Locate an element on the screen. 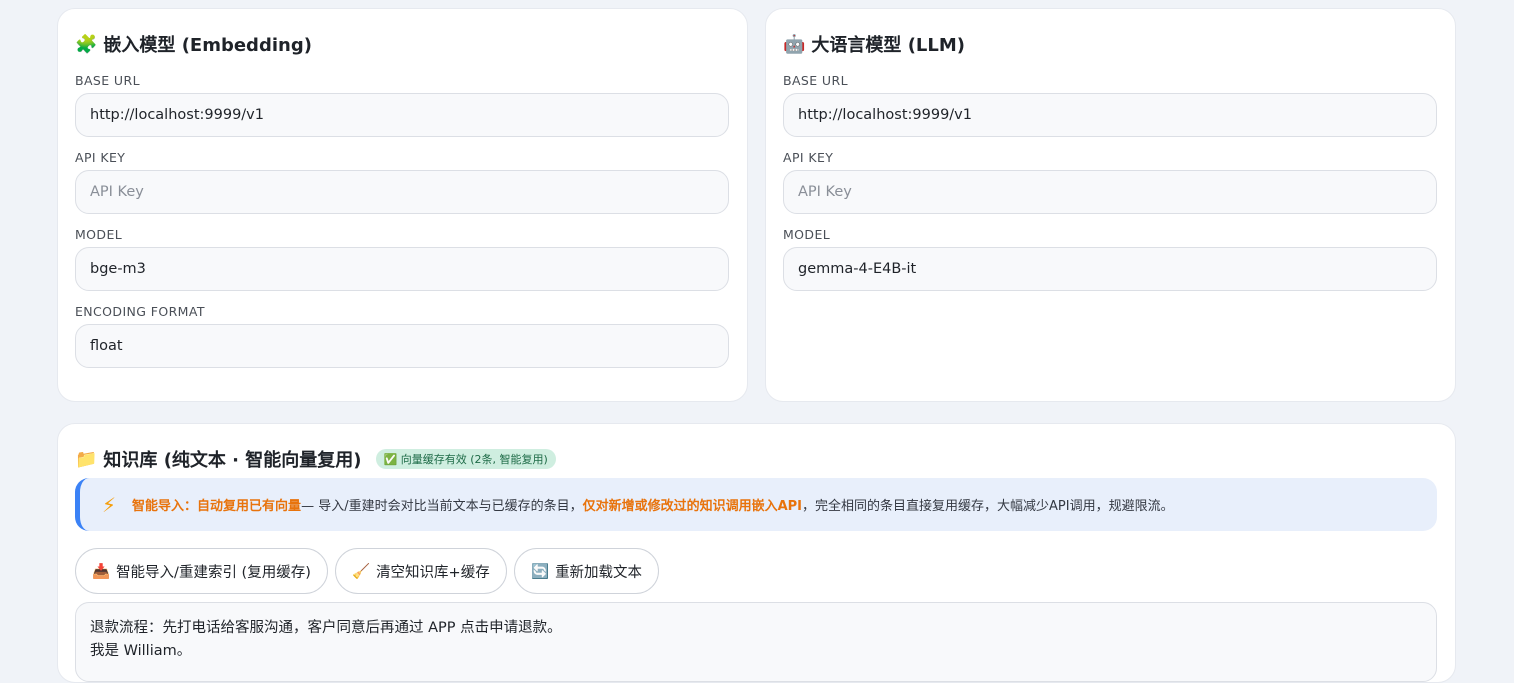 The image size is (1514, 683). notice-text-2: ，完全相同的条目直接复用缓存，大幅减少API调用，规避限流。 is located at coordinates (988, 506).